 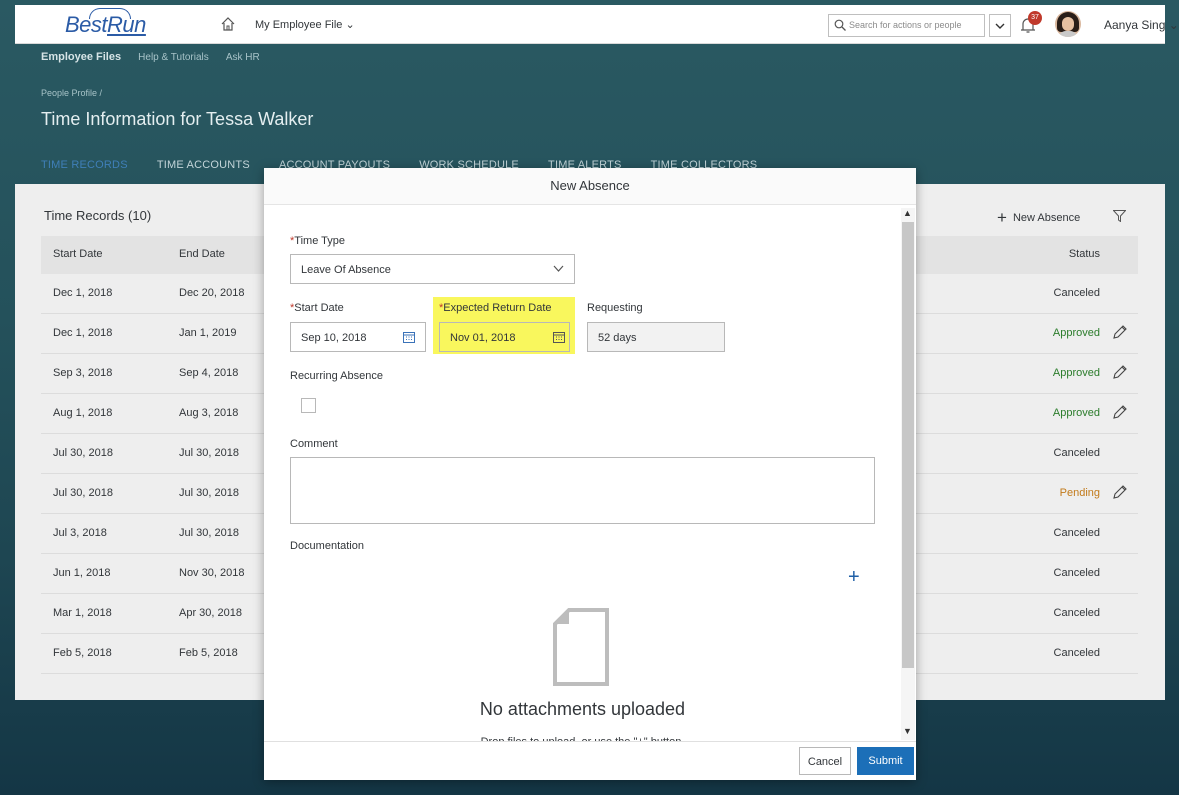 I want to click on start-date-cell: Aug 1, 2018, so click(x=83, y=413).